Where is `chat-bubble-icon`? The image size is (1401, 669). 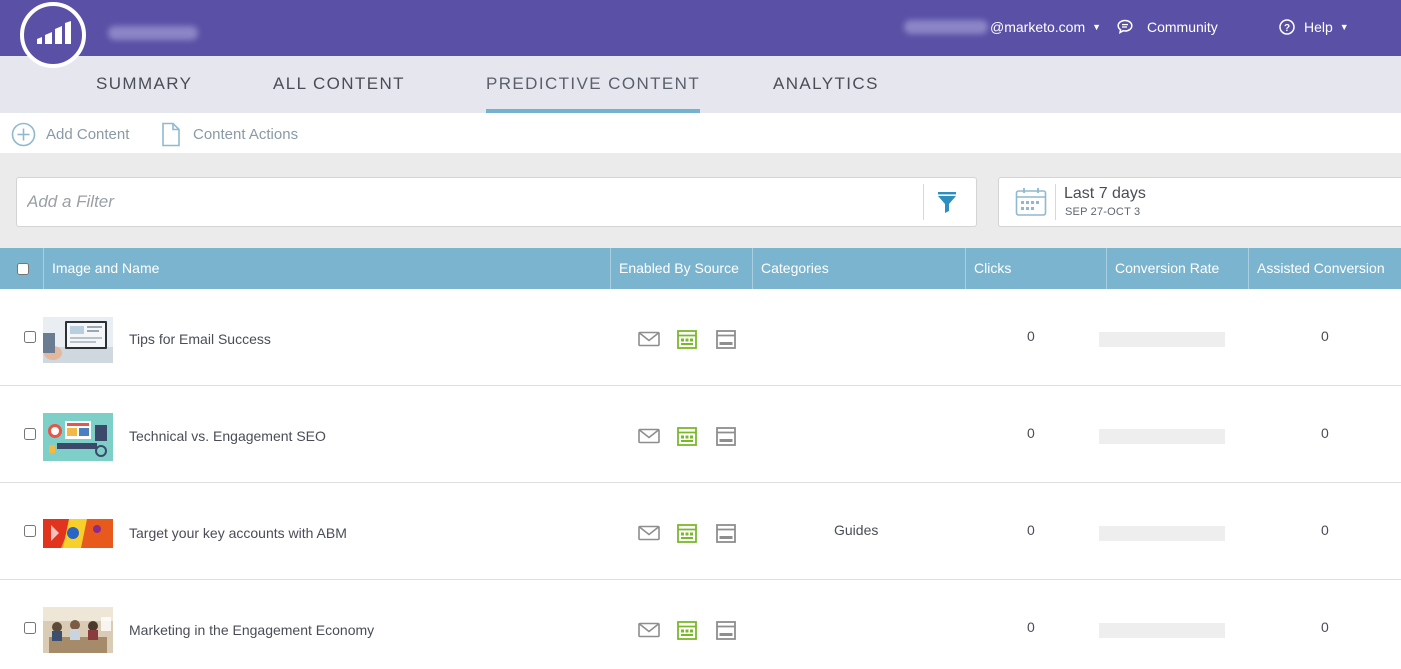 chat-bubble-icon is located at coordinates (1125, 26).